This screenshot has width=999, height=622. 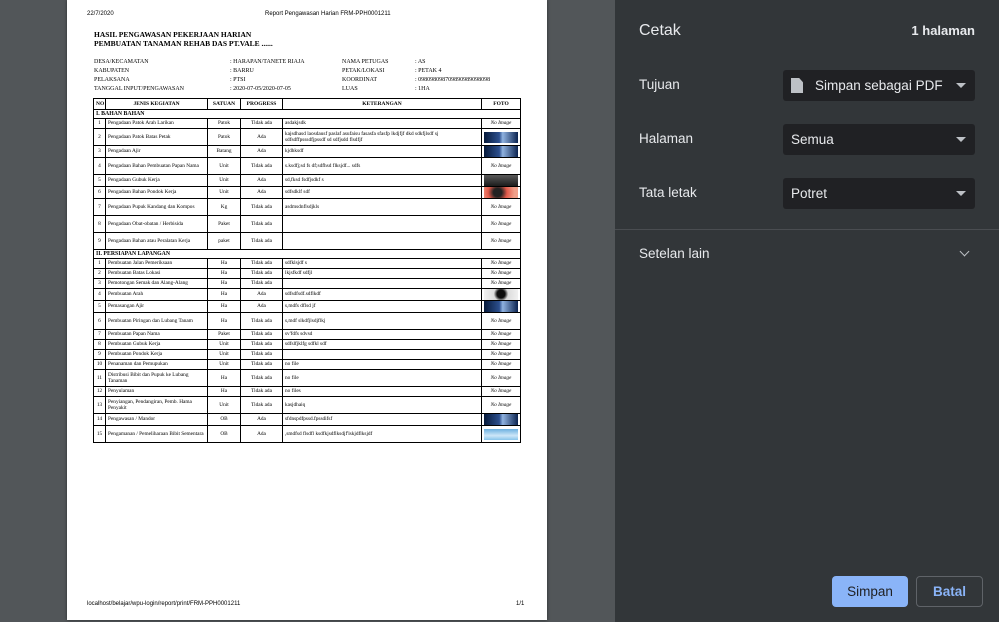 What do you see at coordinates (224, 434) in the screenshot?
I see `cell-satuan: OB` at bounding box center [224, 434].